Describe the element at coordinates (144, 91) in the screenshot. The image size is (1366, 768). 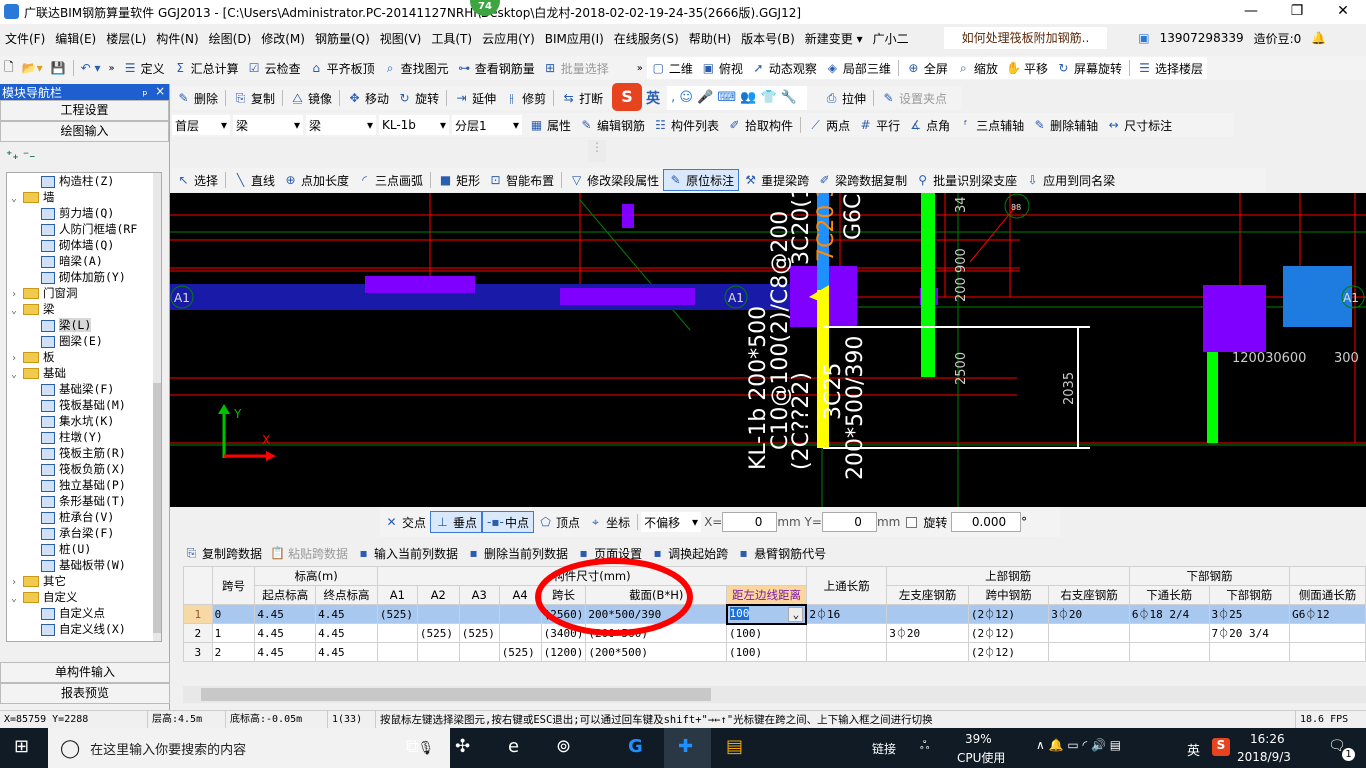
I see `pin-icon: ₚ` at that location.